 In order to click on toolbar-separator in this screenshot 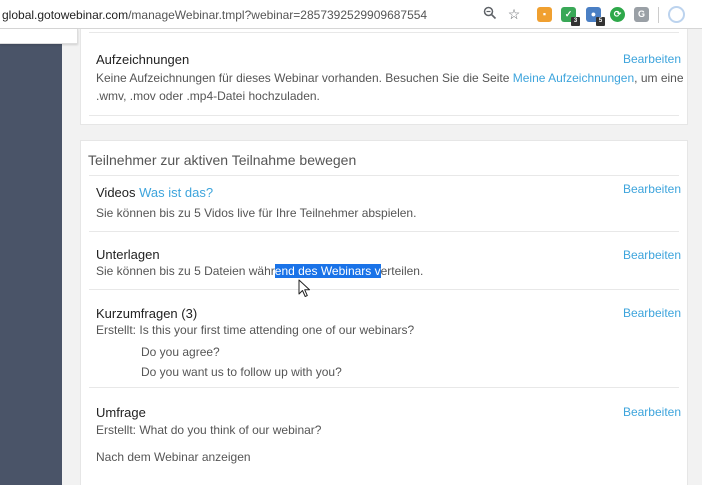, I will do `click(658, 15)`.